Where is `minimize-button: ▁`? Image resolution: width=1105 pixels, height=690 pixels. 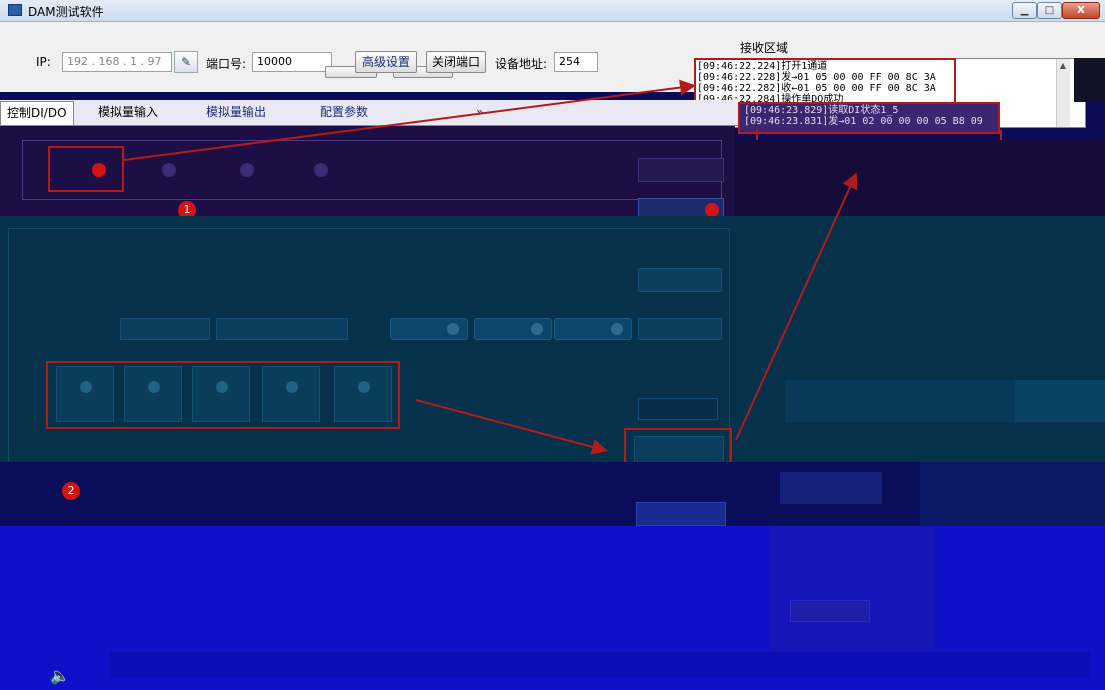
minimize-button: ▁ is located at coordinates (1024, 10).